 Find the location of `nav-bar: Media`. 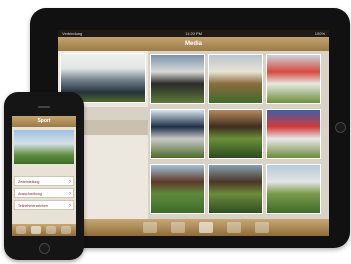

nav-bar: Media is located at coordinates (193, 44).